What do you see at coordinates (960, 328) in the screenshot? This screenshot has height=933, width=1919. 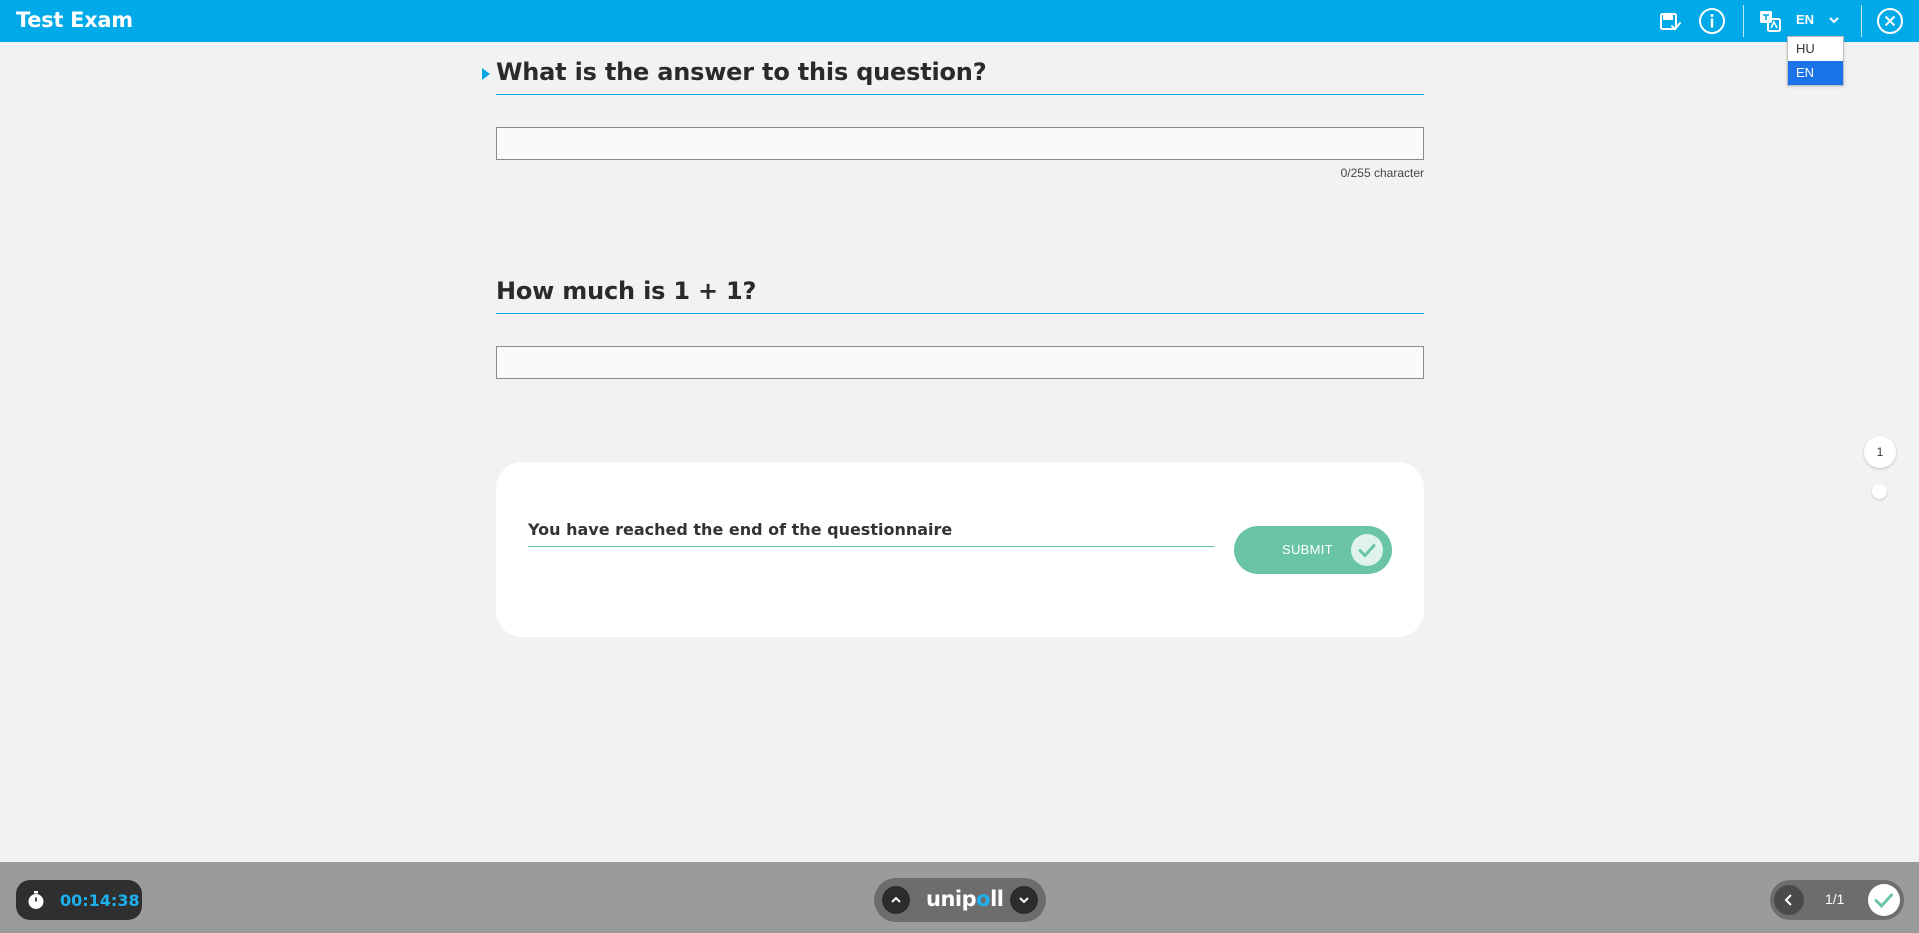 I see `question-2: How much is 1 + 1?` at bounding box center [960, 328].